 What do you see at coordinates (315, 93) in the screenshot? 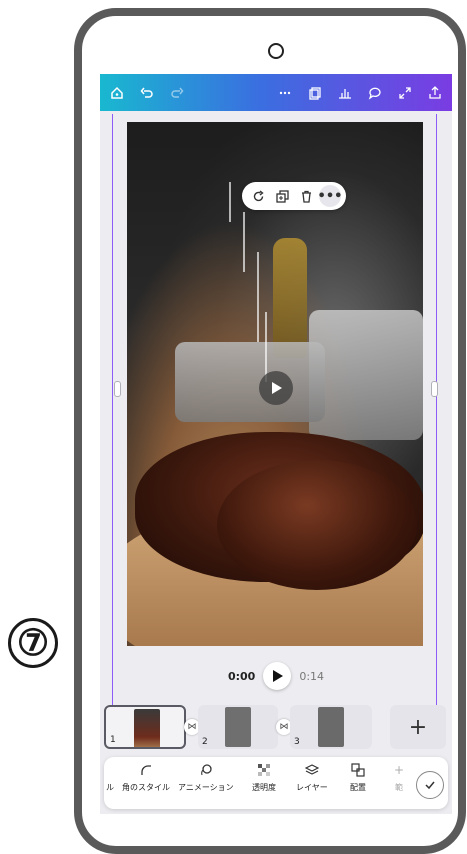
I see `duplicate-page-icon` at bounding box center [315, 93].